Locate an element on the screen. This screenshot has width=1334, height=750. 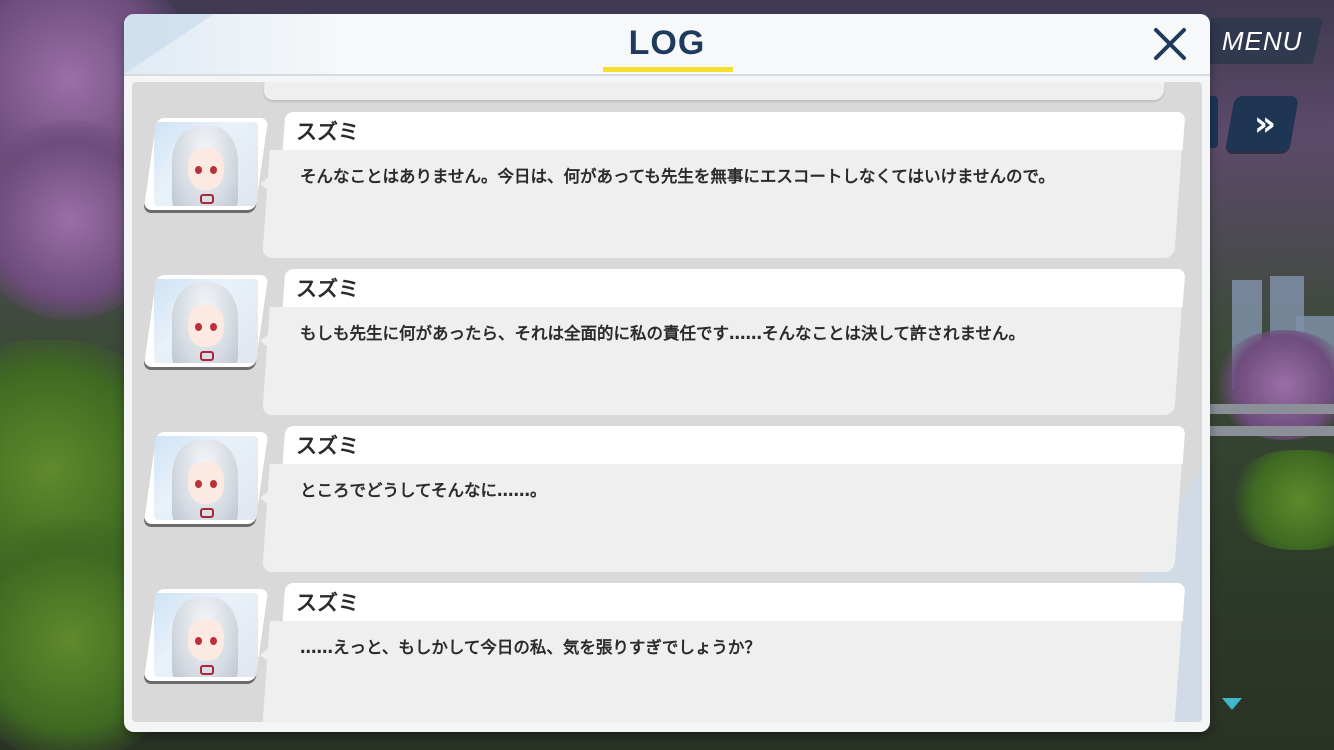
message-text: ……えっと、もしかして今日の私、気を張りすぎでしょうか？ is located at coordinates (530, 647).